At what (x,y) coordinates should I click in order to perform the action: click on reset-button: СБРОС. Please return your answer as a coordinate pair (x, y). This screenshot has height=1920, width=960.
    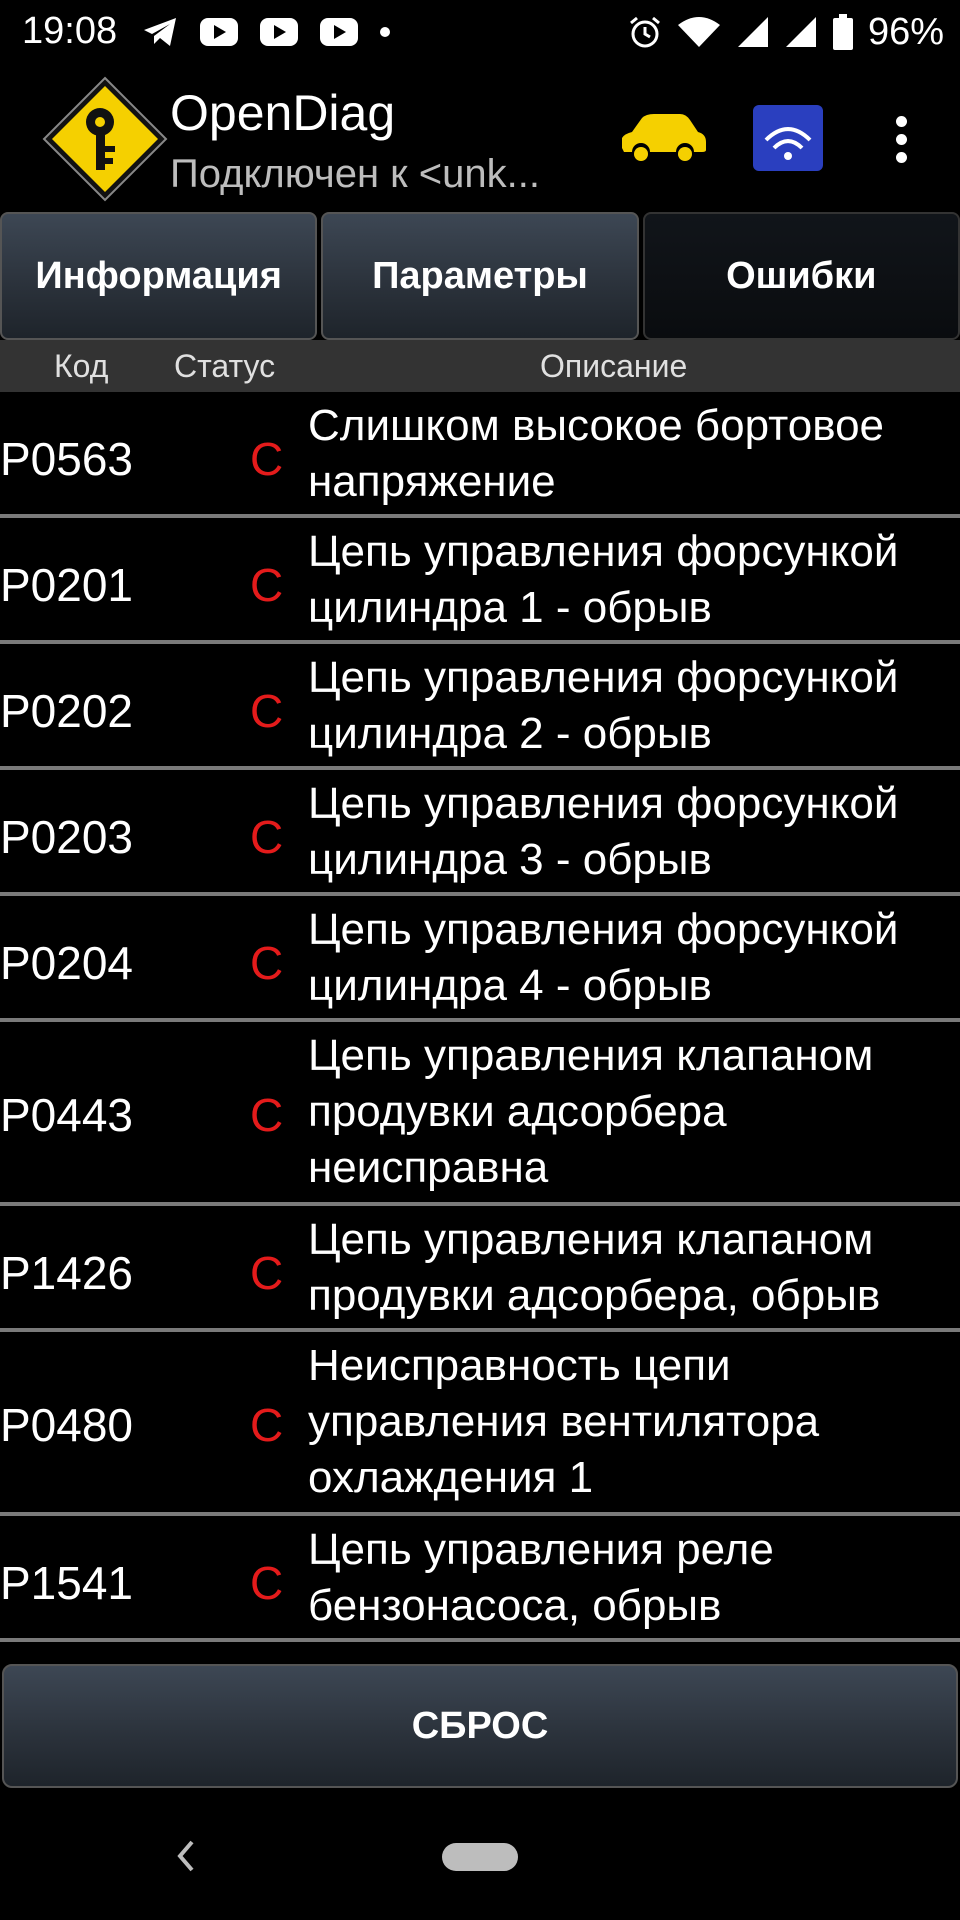
    Looking at the image, I should click on (480, 1726).